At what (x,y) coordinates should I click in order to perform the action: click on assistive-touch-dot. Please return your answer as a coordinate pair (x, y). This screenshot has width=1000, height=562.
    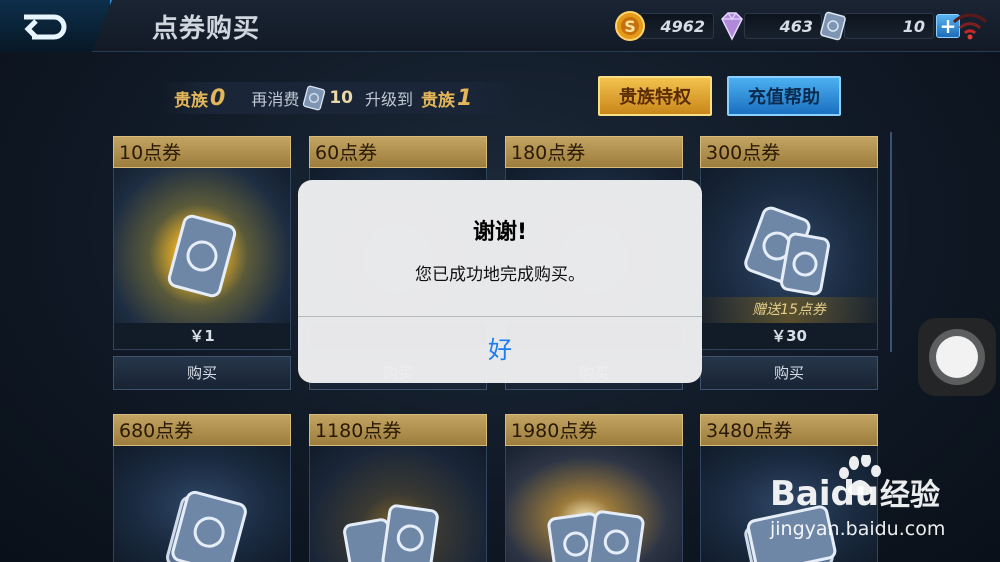
    Looking at the image, I should click on (957, 357).